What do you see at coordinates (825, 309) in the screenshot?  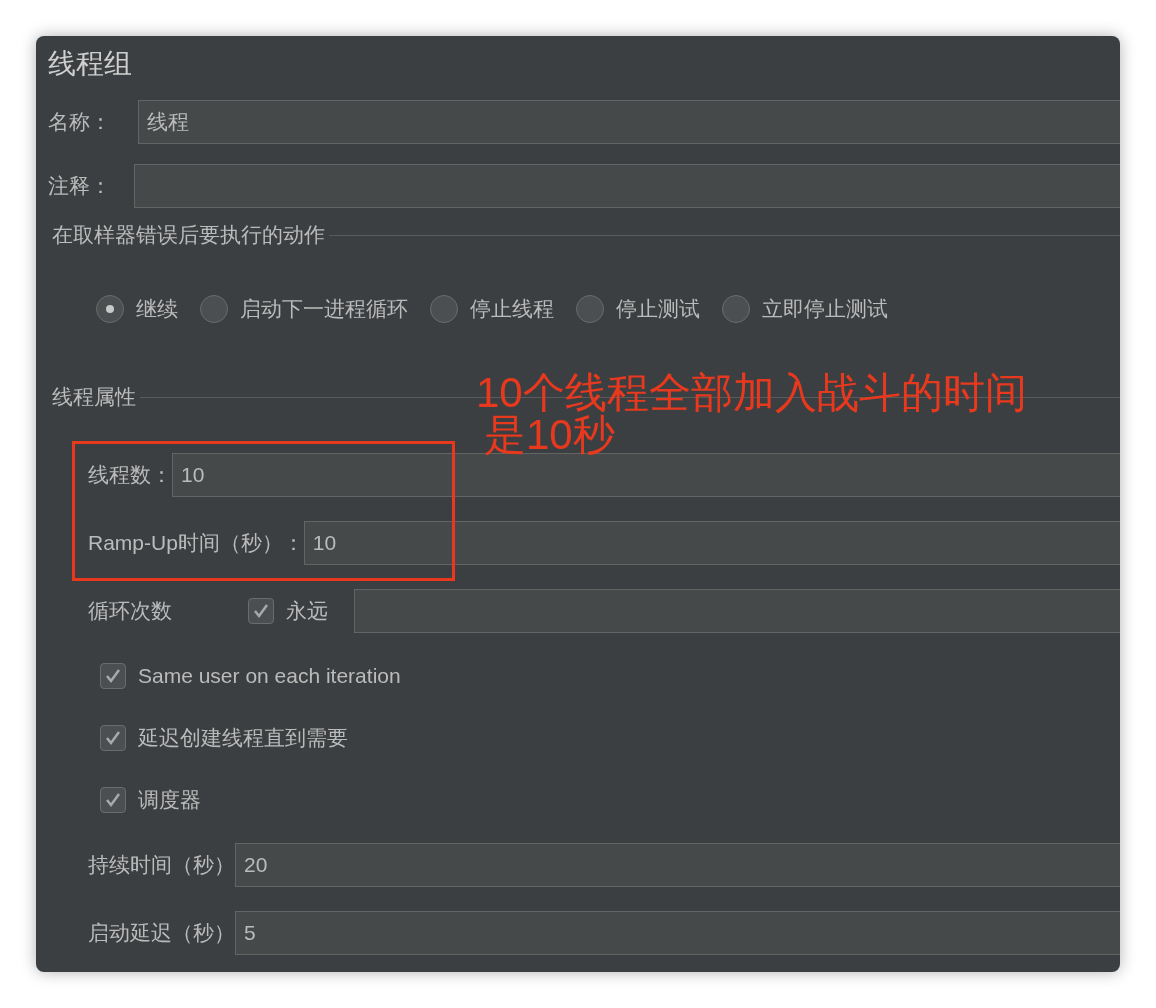 I see `radio-label: 立即停止测试` at bounding box center [825, 309].